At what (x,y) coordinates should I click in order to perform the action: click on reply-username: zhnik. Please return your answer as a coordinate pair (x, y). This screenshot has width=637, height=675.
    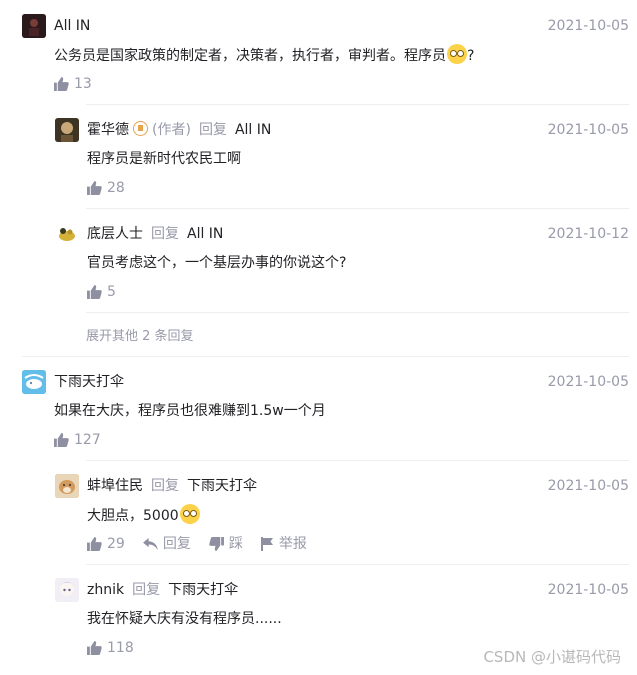
    Looking at the image, I should click on (105, 590).